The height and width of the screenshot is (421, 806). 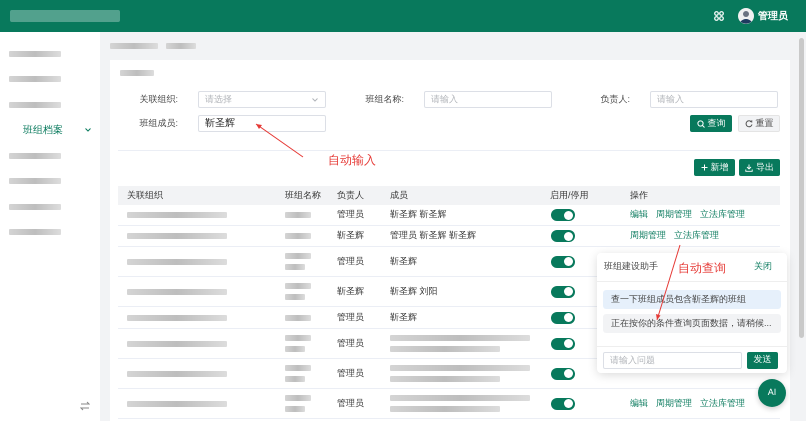 I want to click on field-label: 关联组织:, so click(x=158, y=99).